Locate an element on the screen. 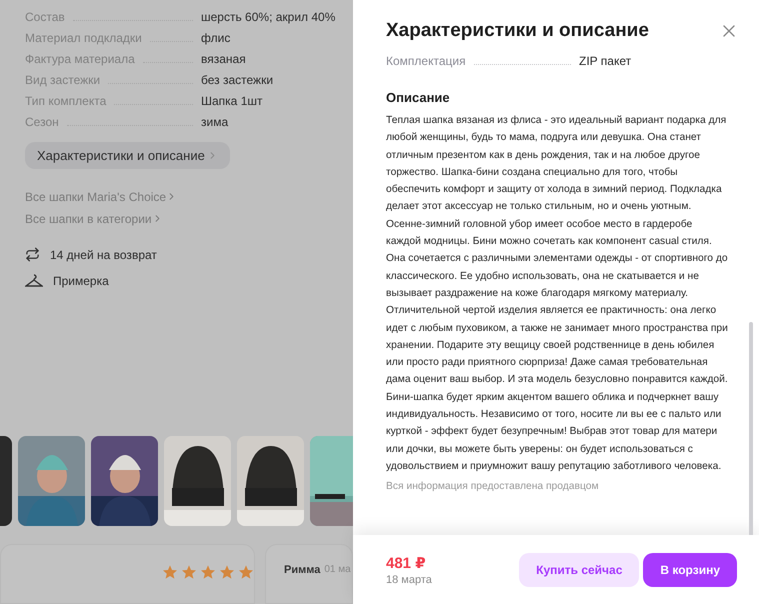 The width and height of the screenshot is (759, 604). perk-text: 14 дней на возврат is located at coordinates (103, 255).